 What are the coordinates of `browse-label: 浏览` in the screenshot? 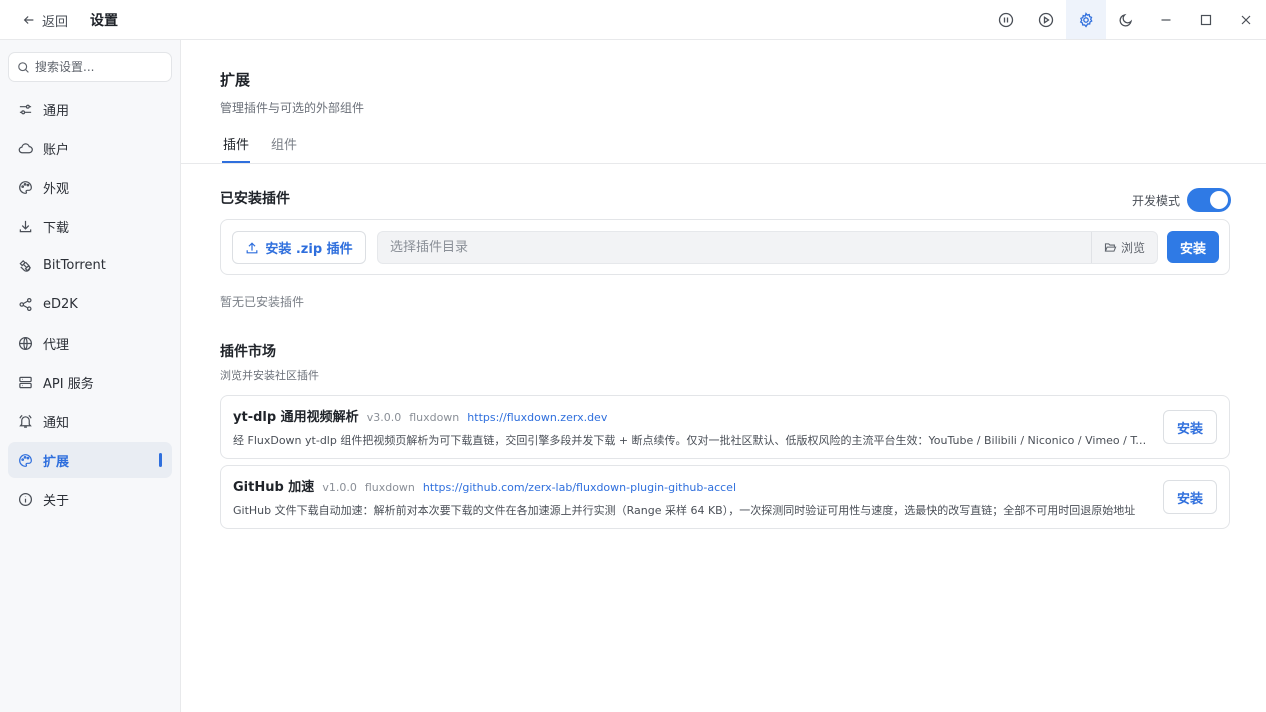 It's located at (1132, 248).